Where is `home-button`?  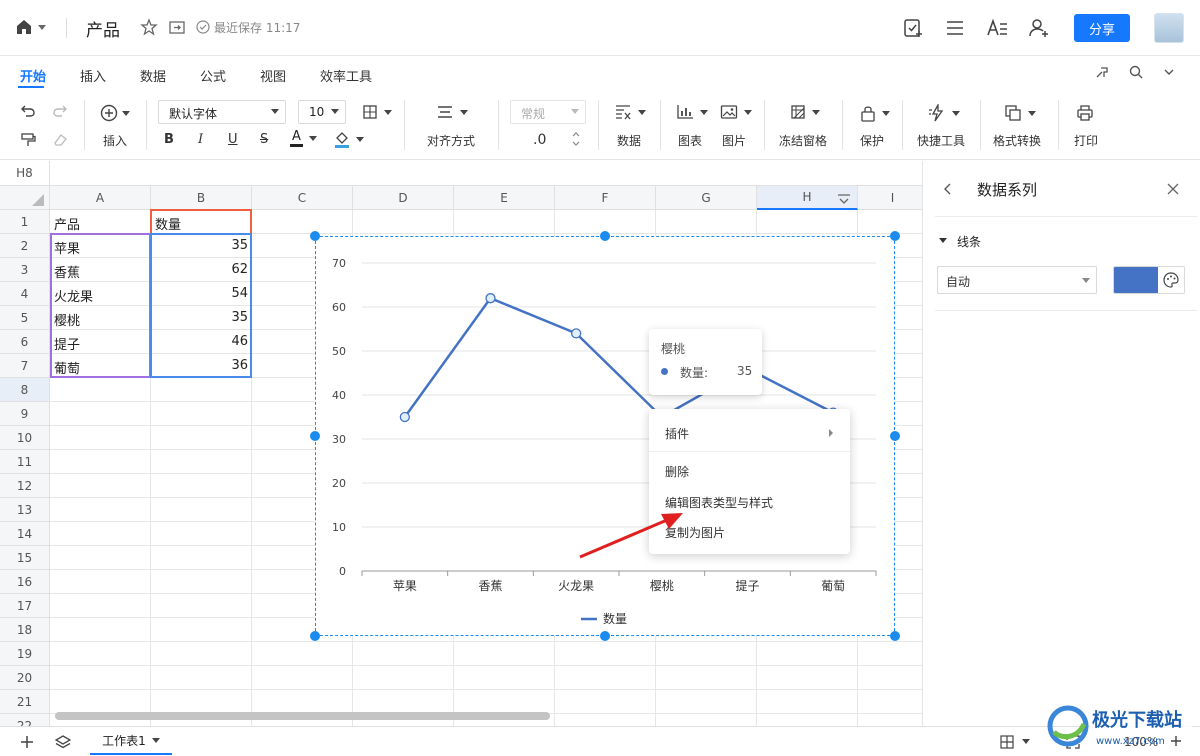 home-button is located at coordinates (30, 27).